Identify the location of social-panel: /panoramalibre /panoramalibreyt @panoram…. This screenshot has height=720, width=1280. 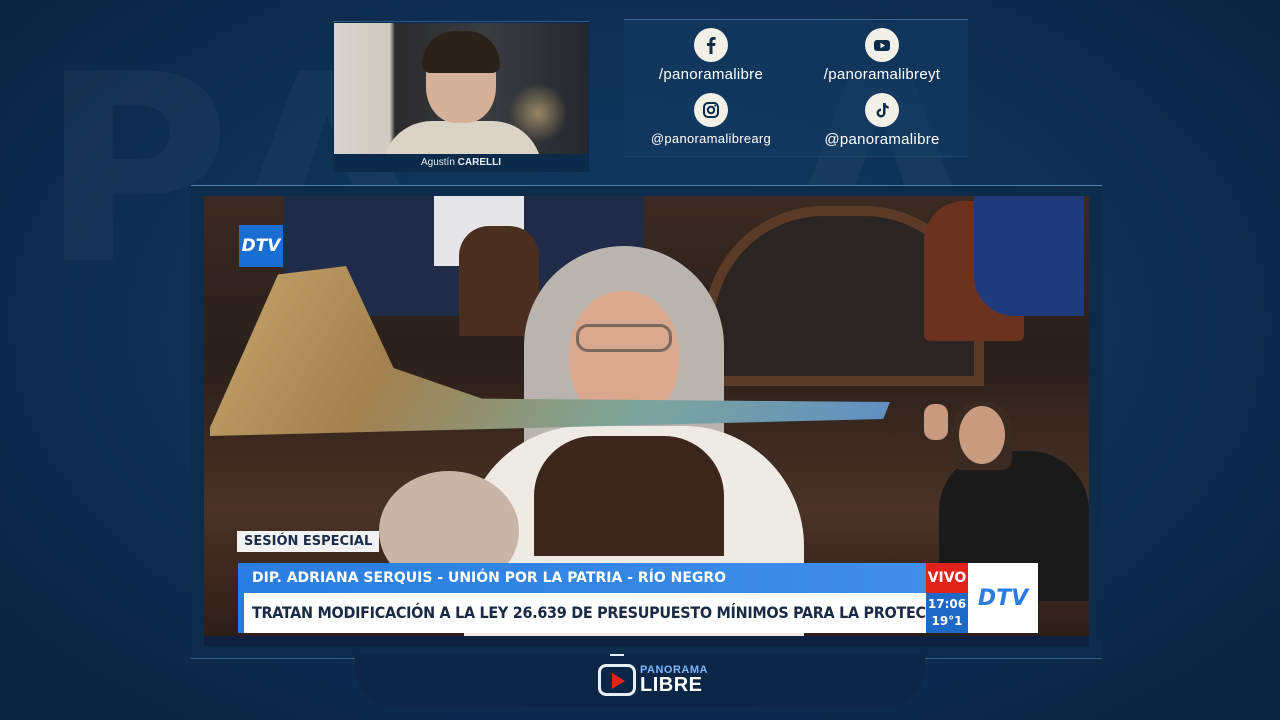
(796, 88).